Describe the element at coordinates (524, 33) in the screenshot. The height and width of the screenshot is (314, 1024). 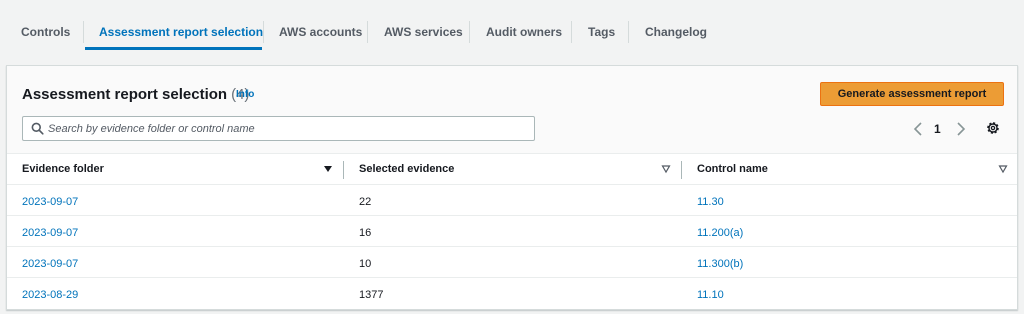
I see `tab-audit-owners: Audit owners` at that location.